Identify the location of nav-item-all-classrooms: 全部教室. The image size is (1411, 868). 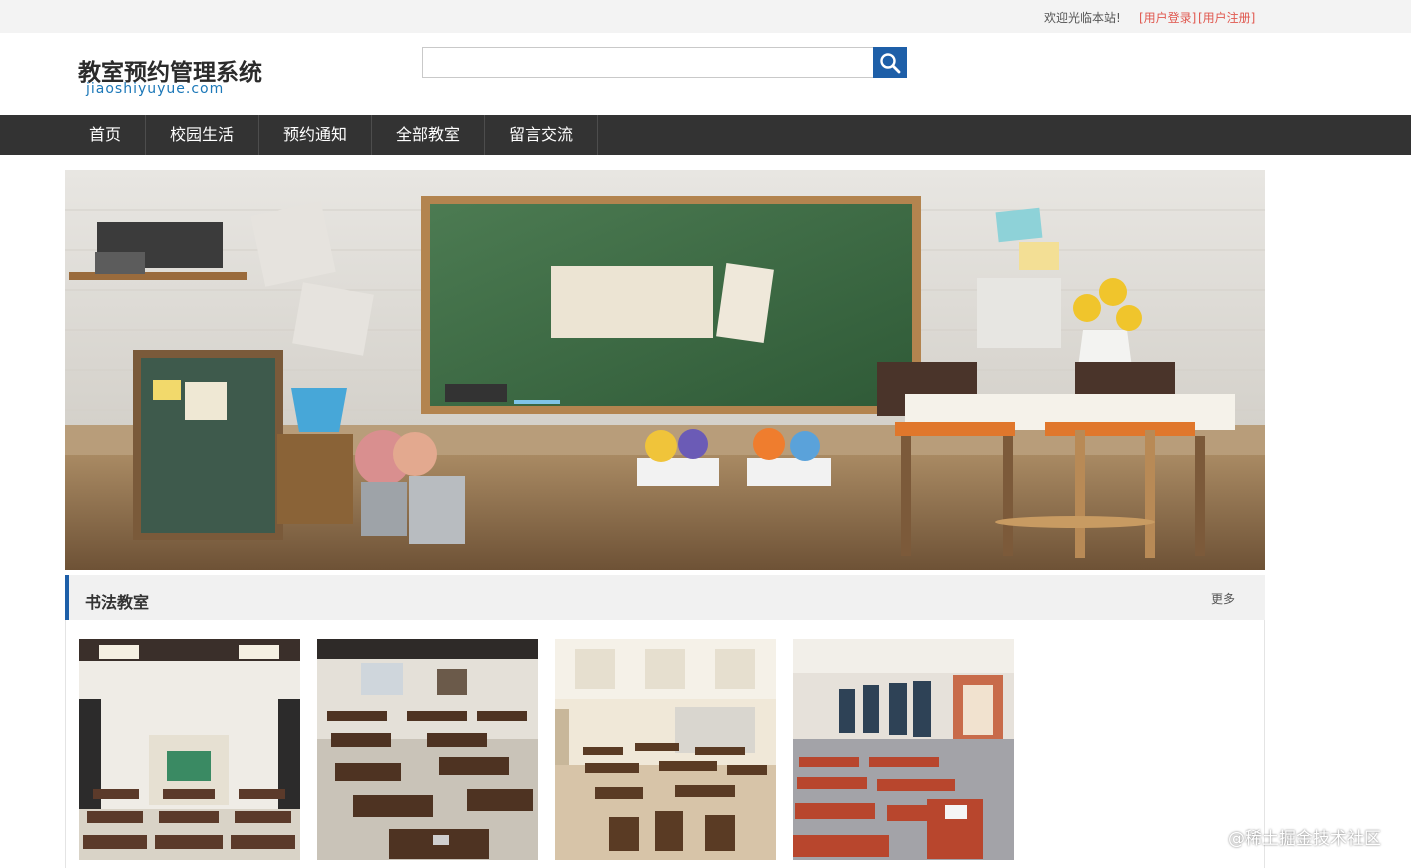
(428, 135).